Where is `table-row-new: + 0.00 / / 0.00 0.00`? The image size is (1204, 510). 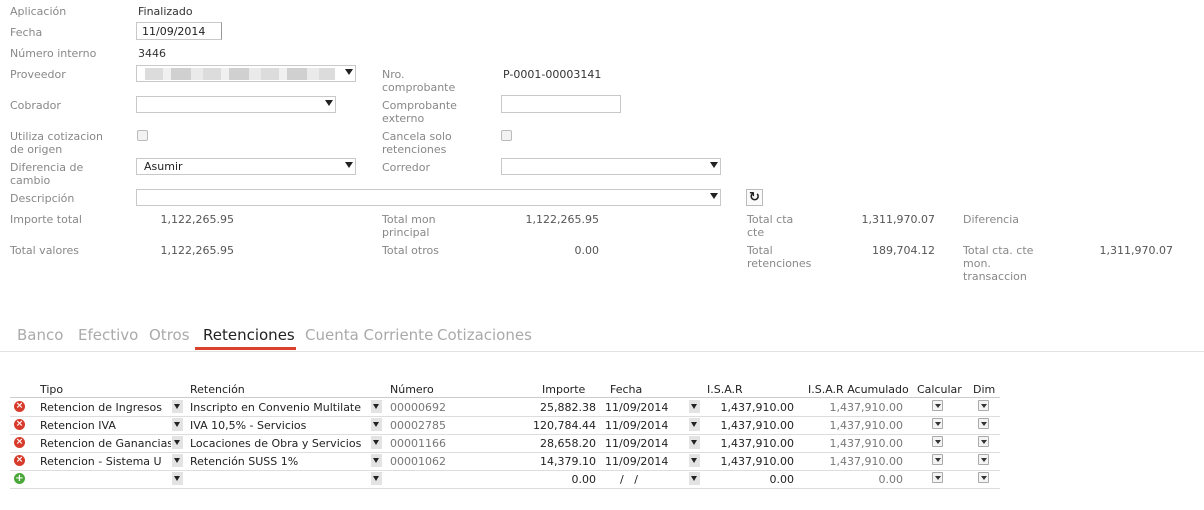
table-row-new: + 0.00 / / 0.00 0.00 is located at coordinates (505, 479).